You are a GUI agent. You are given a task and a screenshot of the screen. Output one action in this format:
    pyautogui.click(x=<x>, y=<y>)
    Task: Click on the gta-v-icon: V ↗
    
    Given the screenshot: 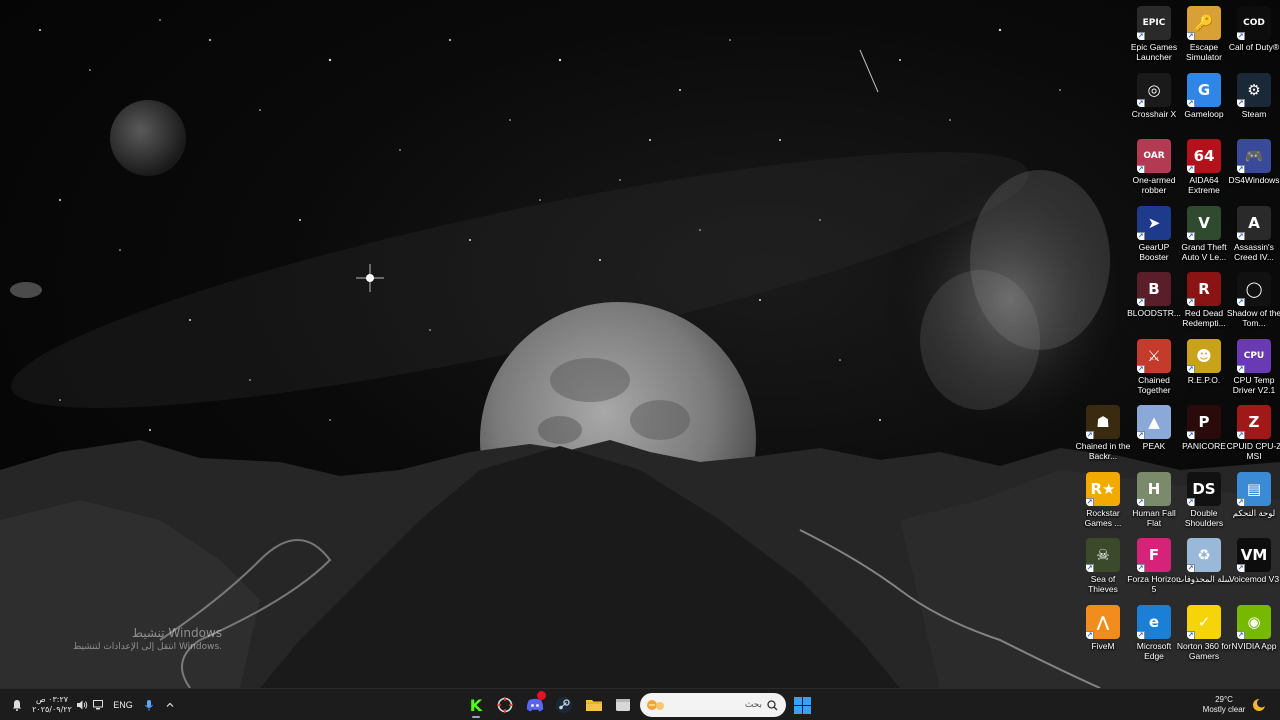 What is the action you would take?
    pyautogui.click(x=1204, y=223)
    